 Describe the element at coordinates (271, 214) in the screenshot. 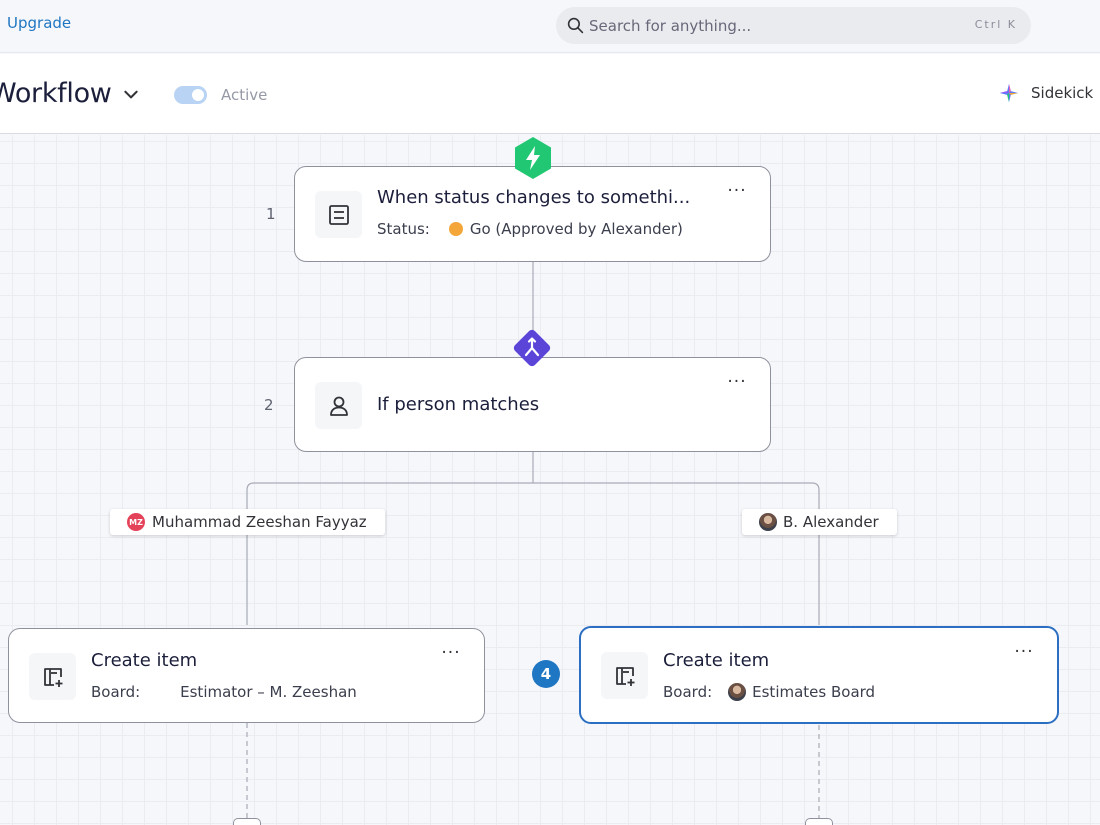

I see `step-number: 1` at that location.